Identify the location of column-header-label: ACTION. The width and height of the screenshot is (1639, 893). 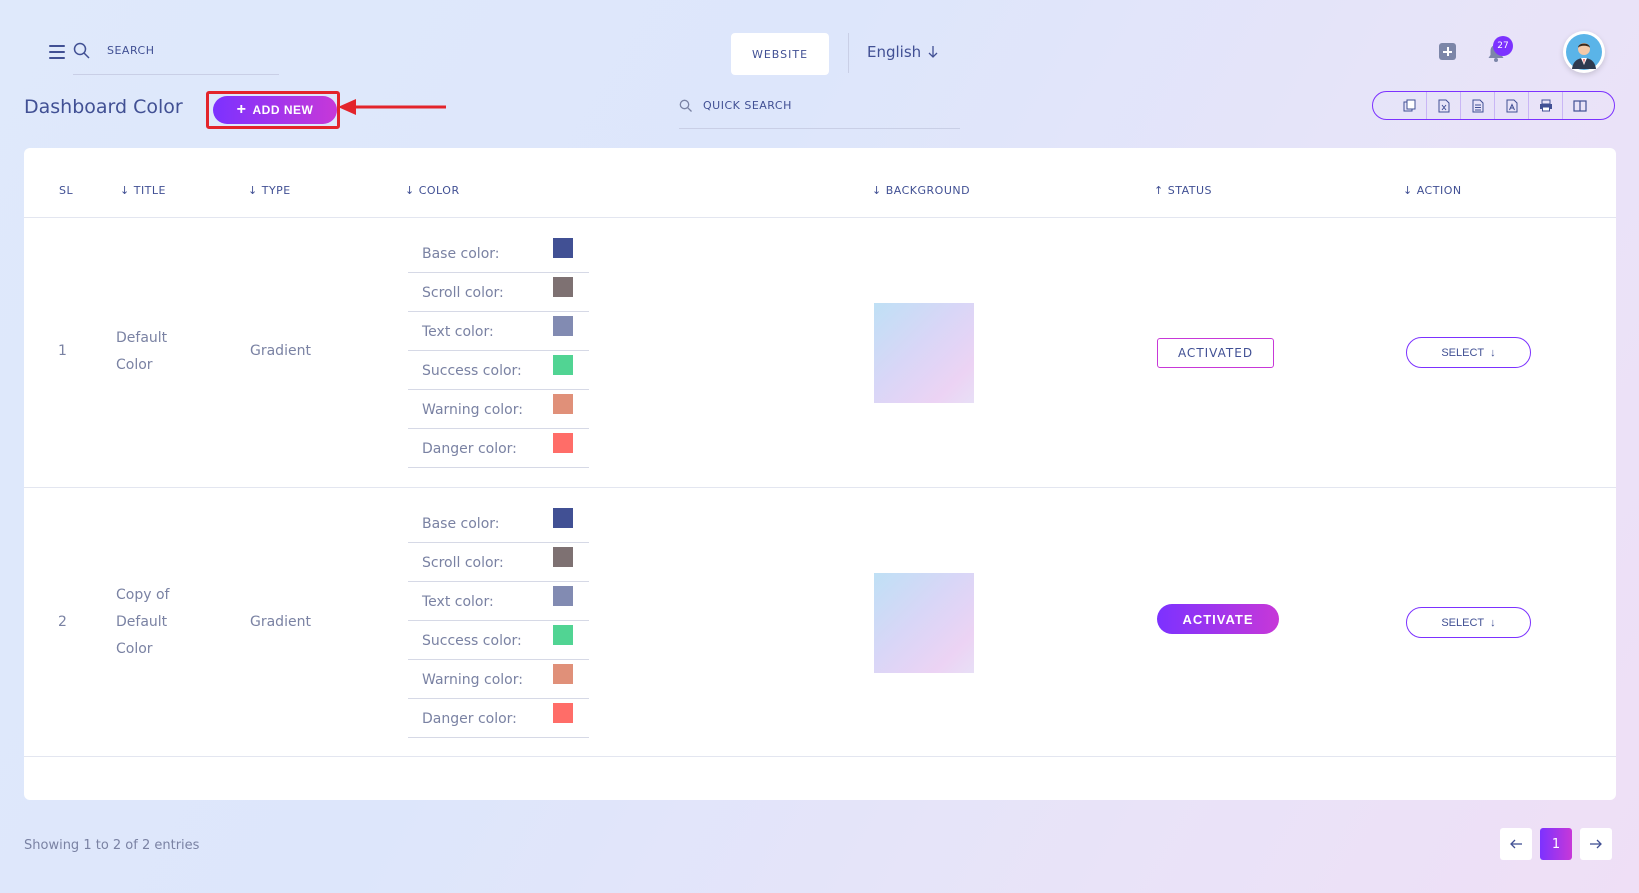
(1439, 190).